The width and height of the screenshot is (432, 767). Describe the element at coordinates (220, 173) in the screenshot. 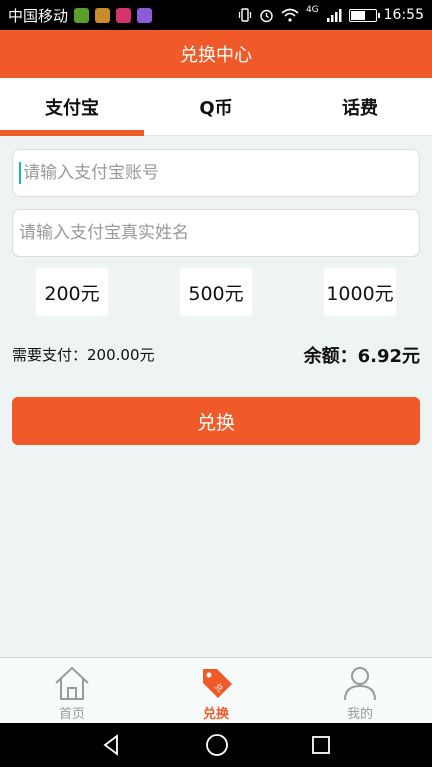

I see `alipay-account-input` at that location.